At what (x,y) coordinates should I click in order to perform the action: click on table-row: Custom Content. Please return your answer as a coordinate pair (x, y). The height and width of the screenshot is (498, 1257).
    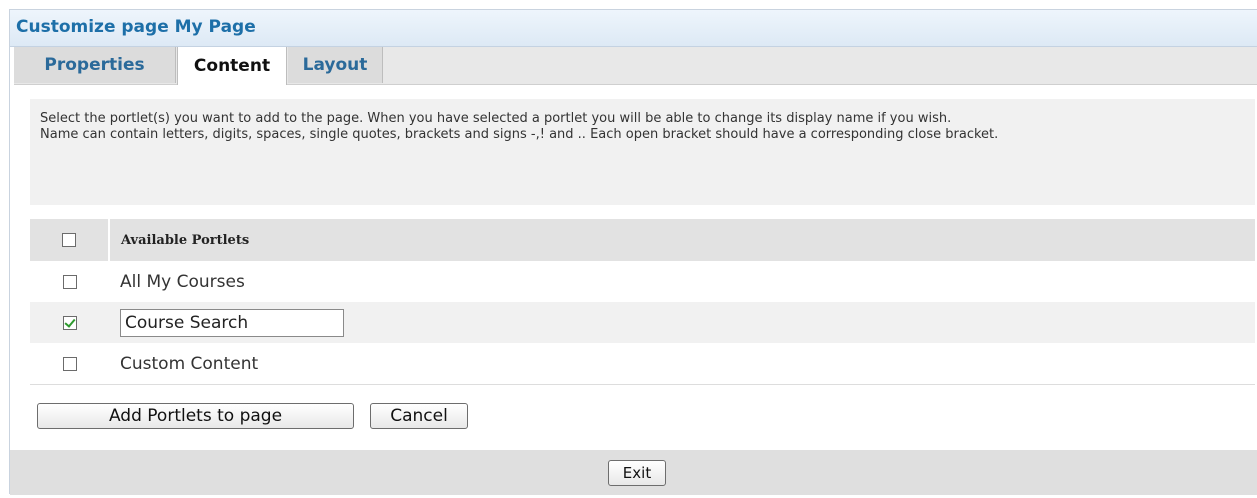
    Looking at the image, I should click on (642, 364).